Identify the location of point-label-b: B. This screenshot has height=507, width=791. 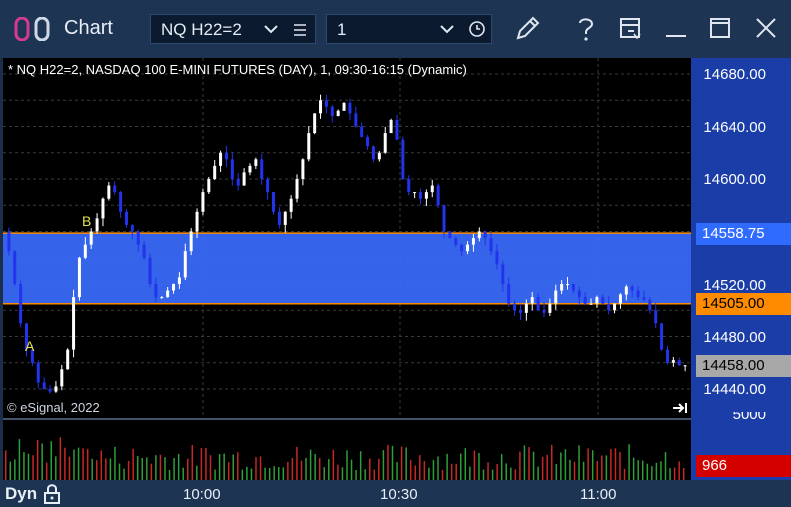
(87, 221).